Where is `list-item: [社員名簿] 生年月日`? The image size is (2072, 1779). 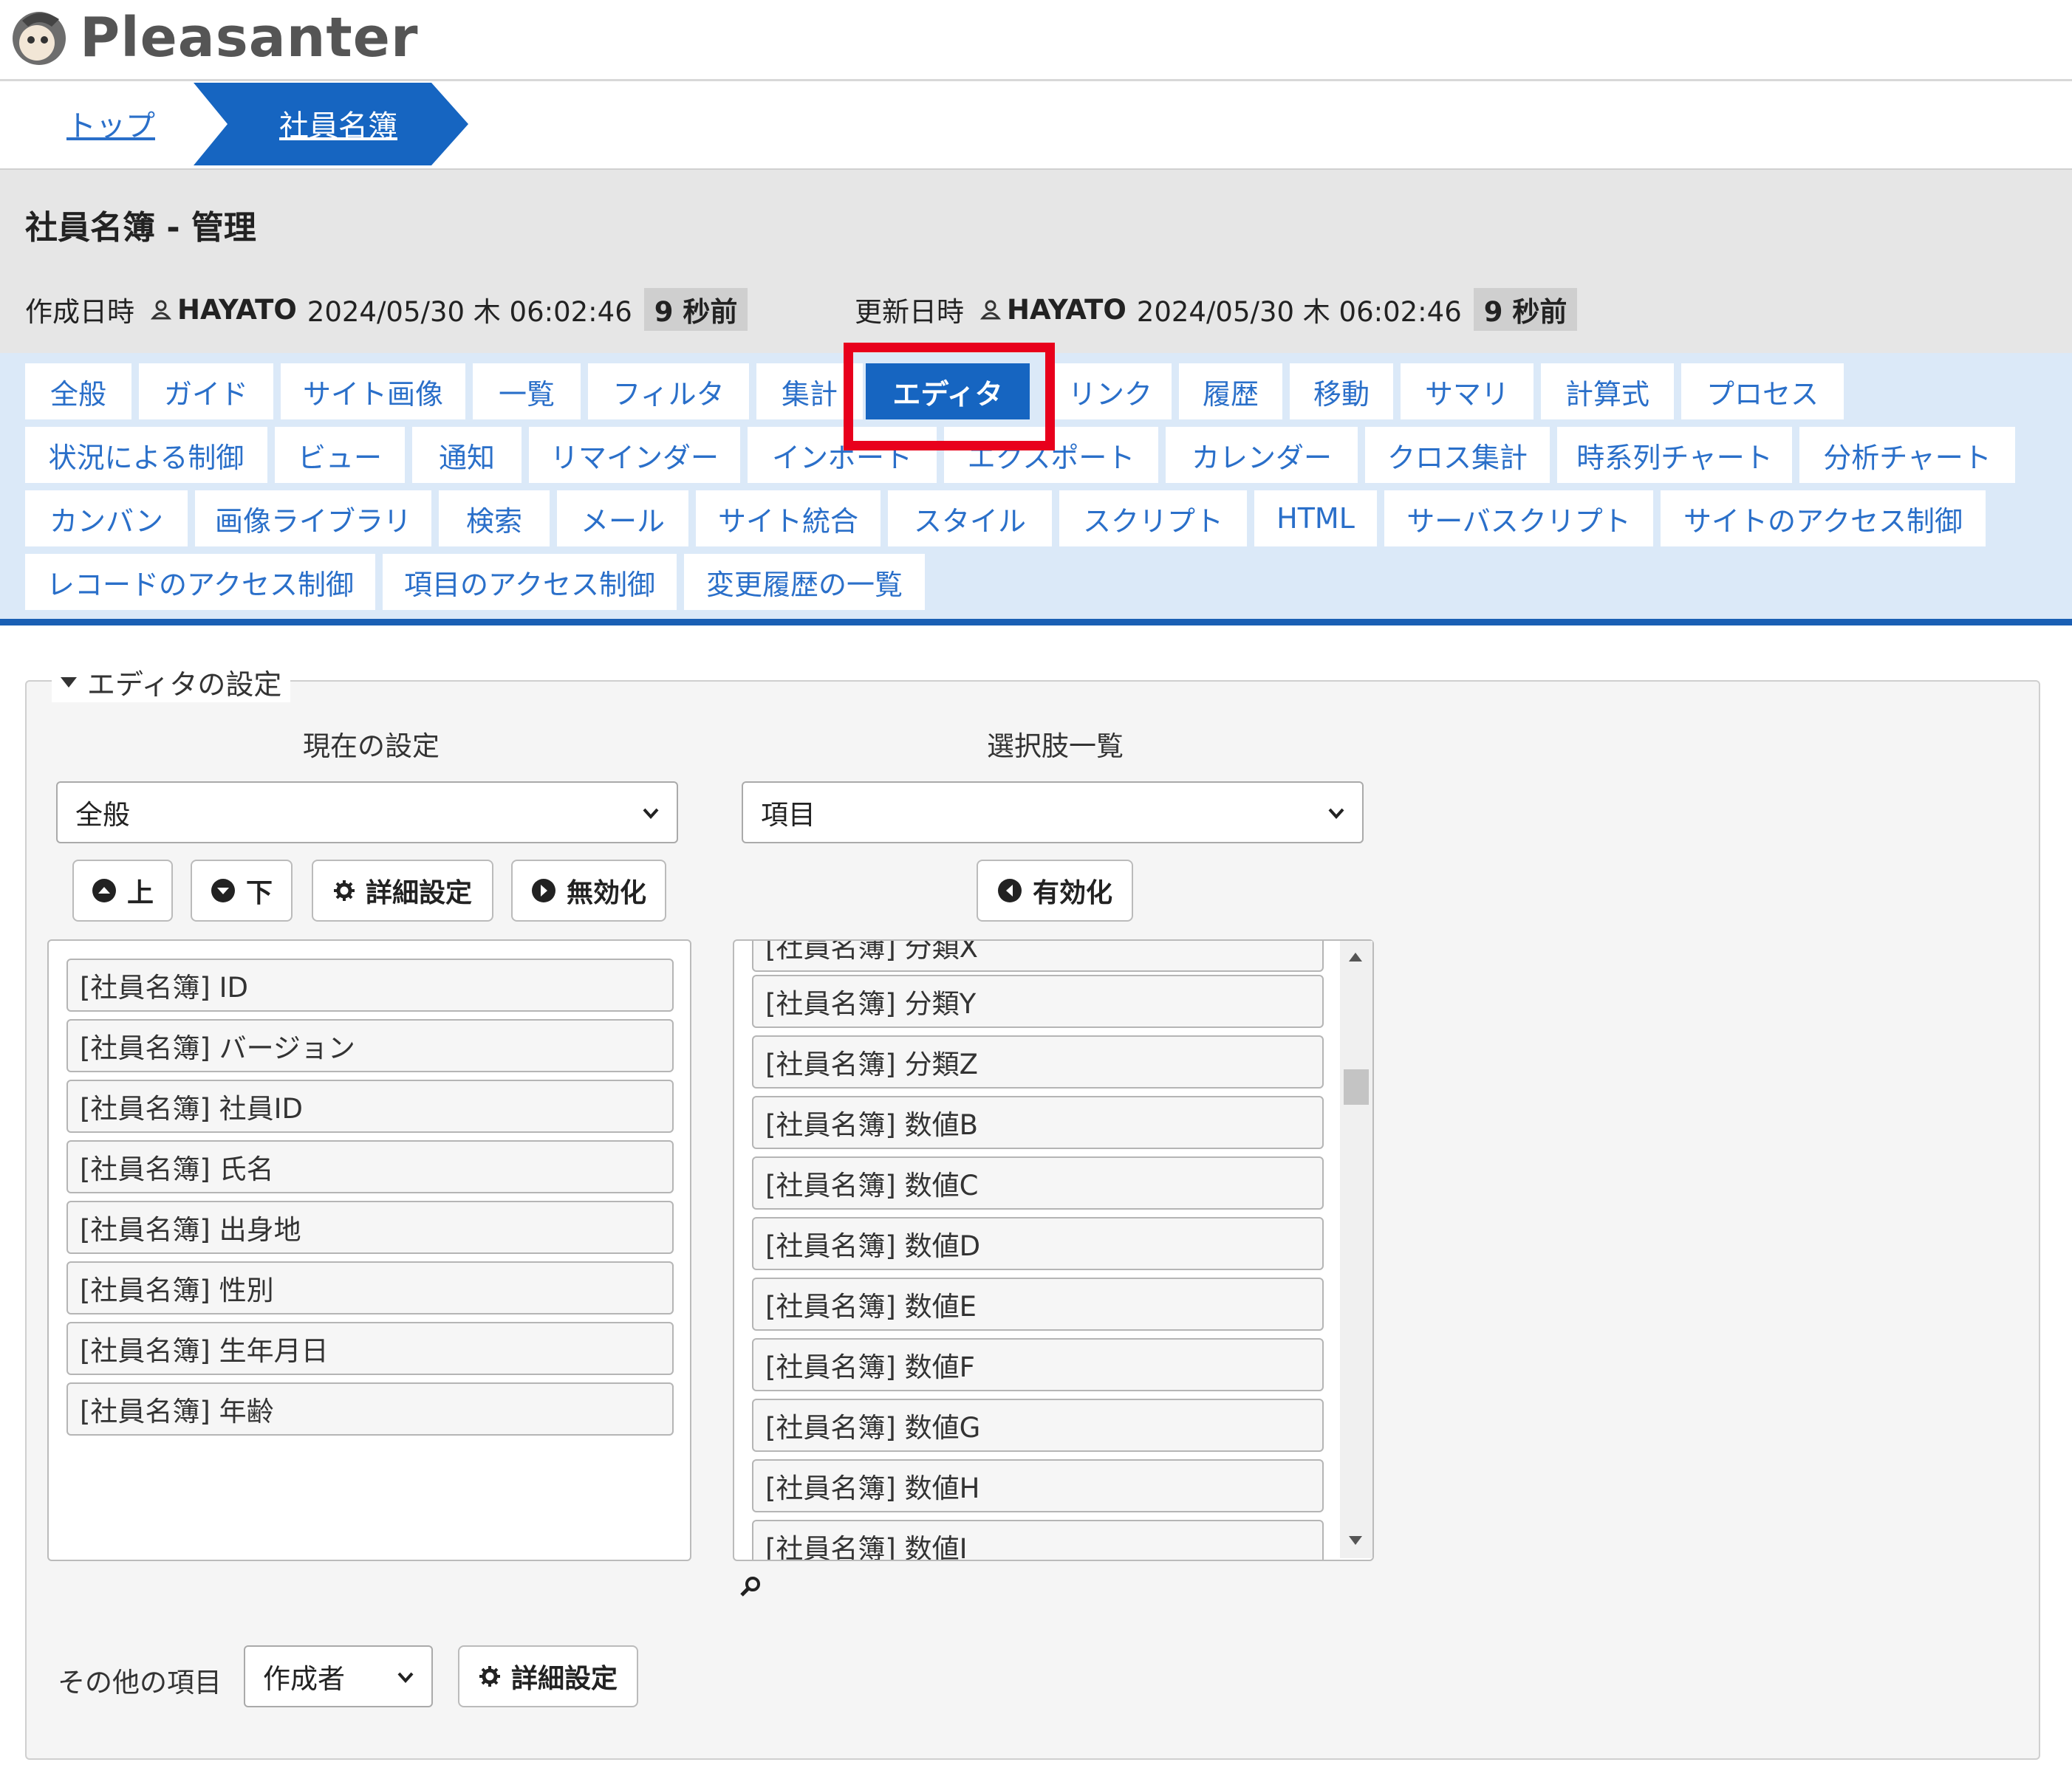
list-item: [社員名簿] 生年月日 is located at coordinates (370, 1348).